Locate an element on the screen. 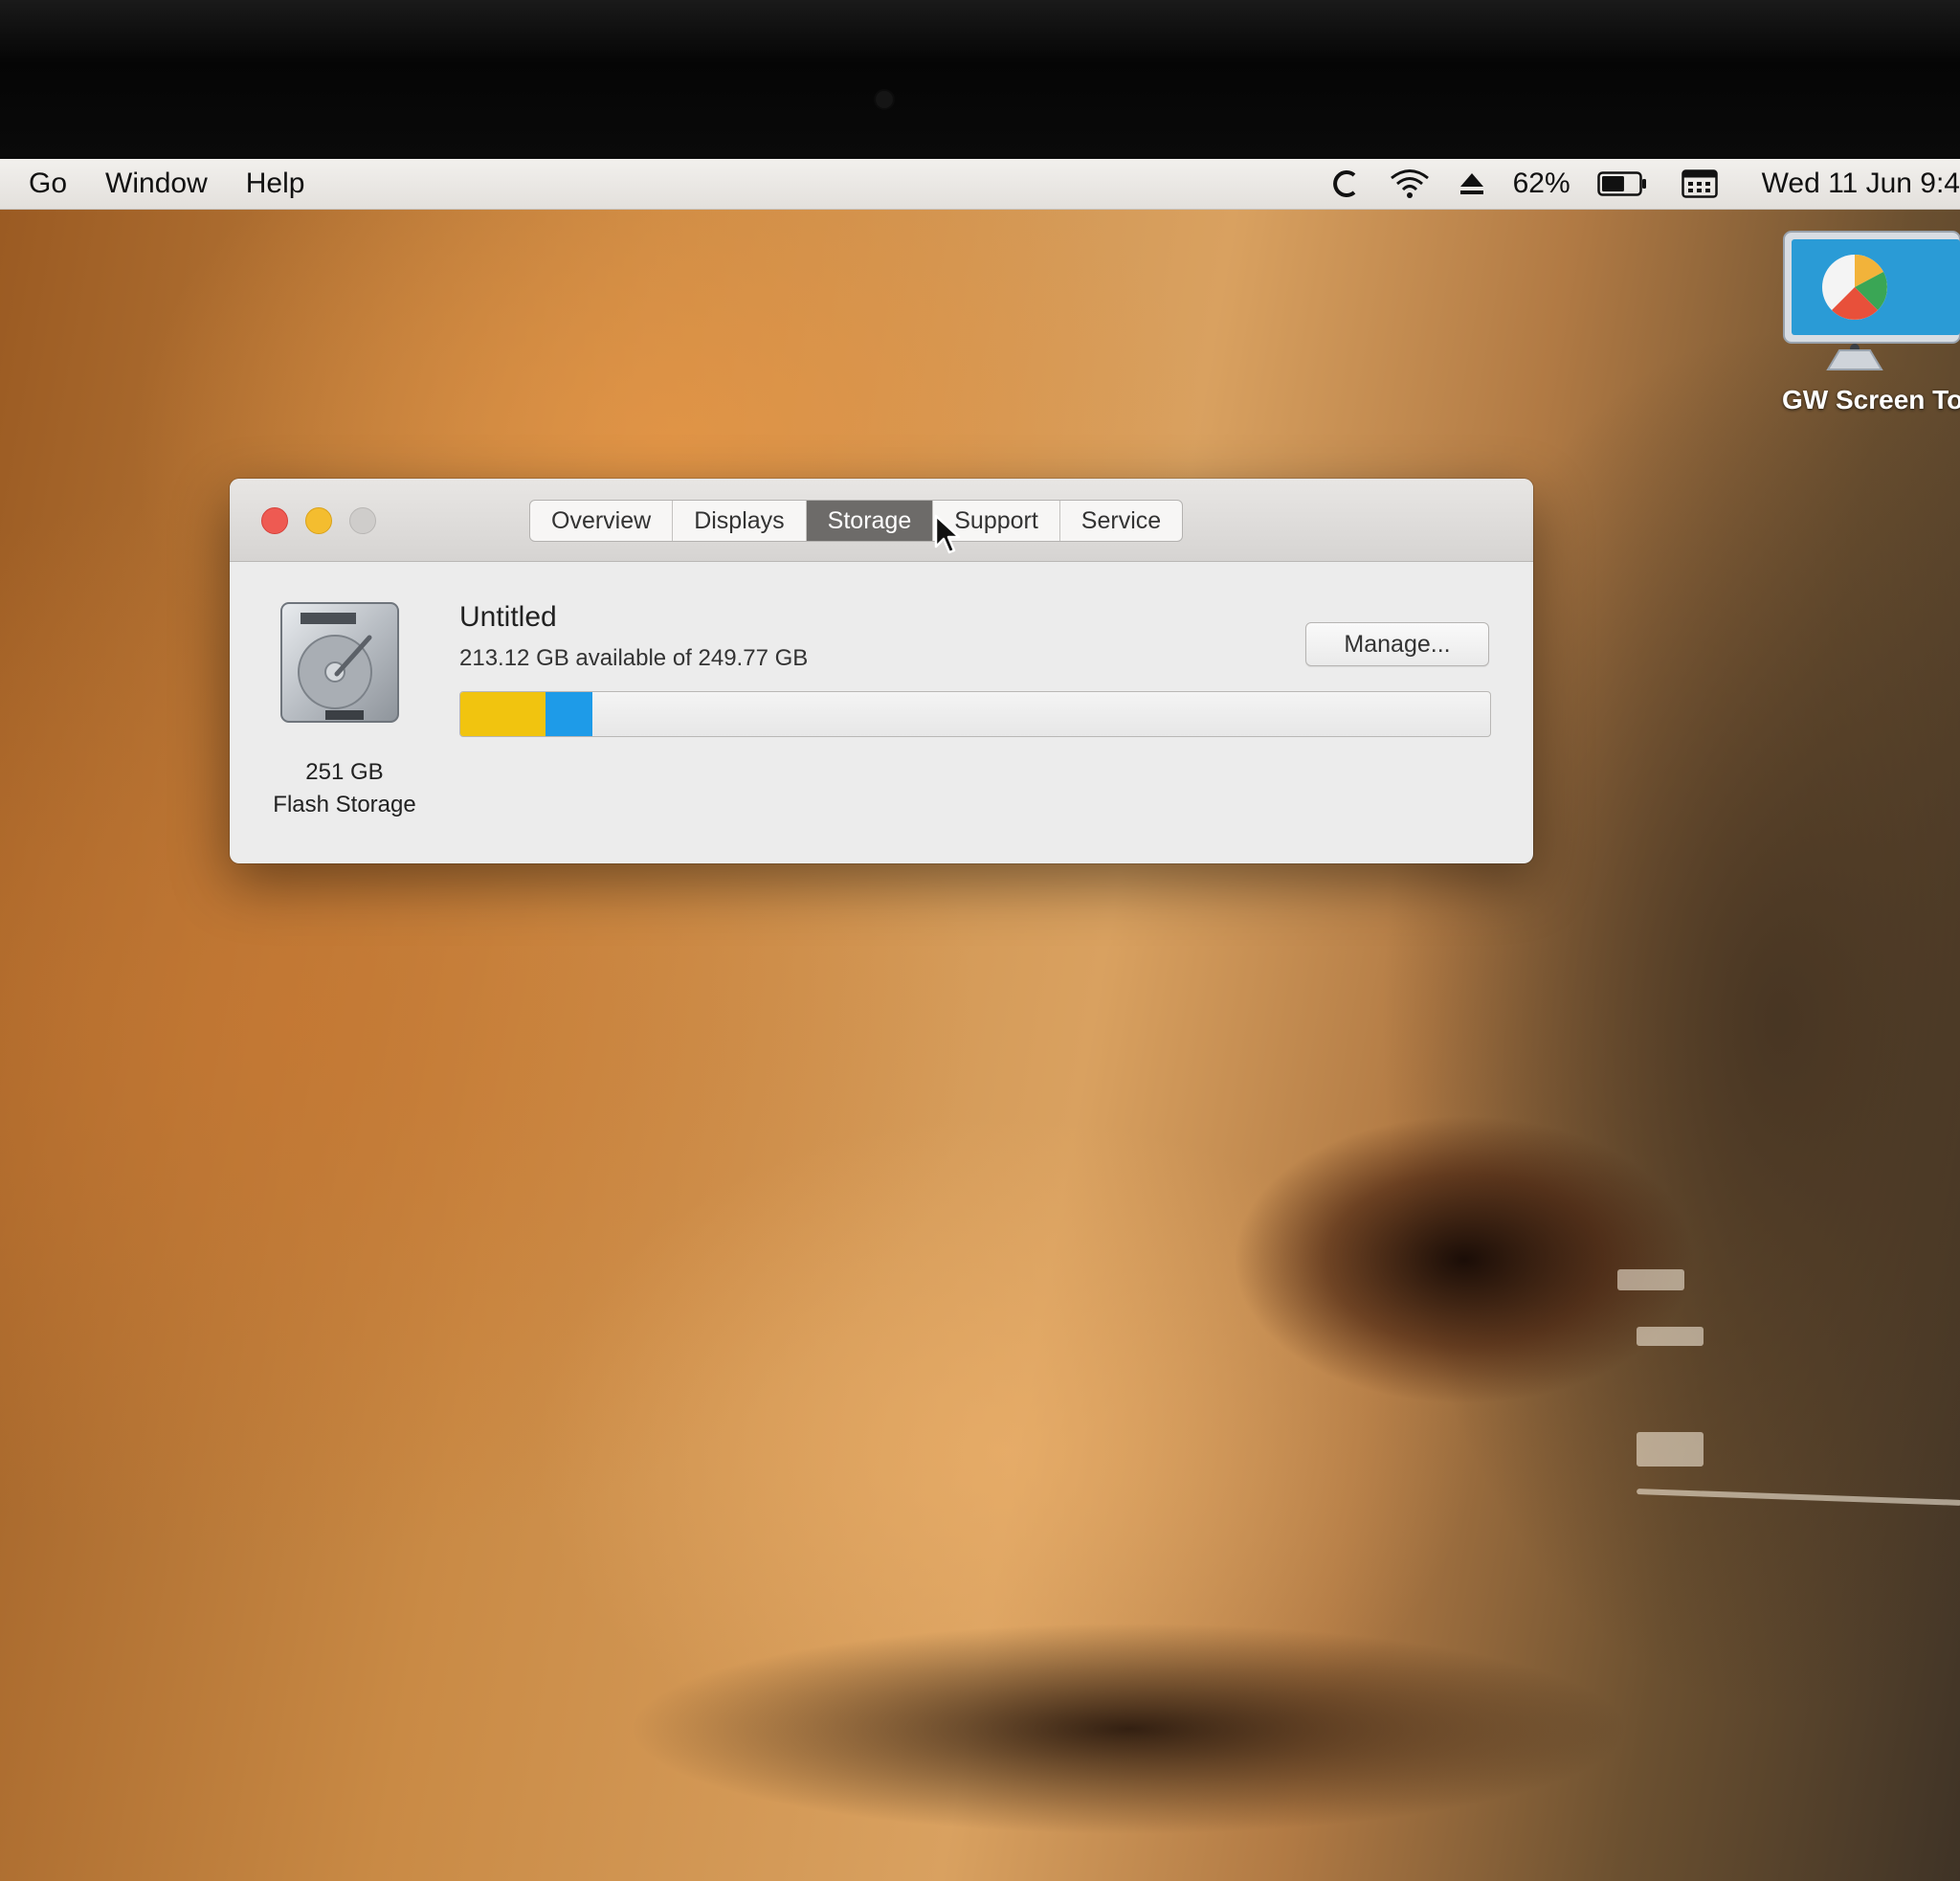 This screenshot has height=1881, width=1960. storage-usage-bar is located at coordinates (975, 714).